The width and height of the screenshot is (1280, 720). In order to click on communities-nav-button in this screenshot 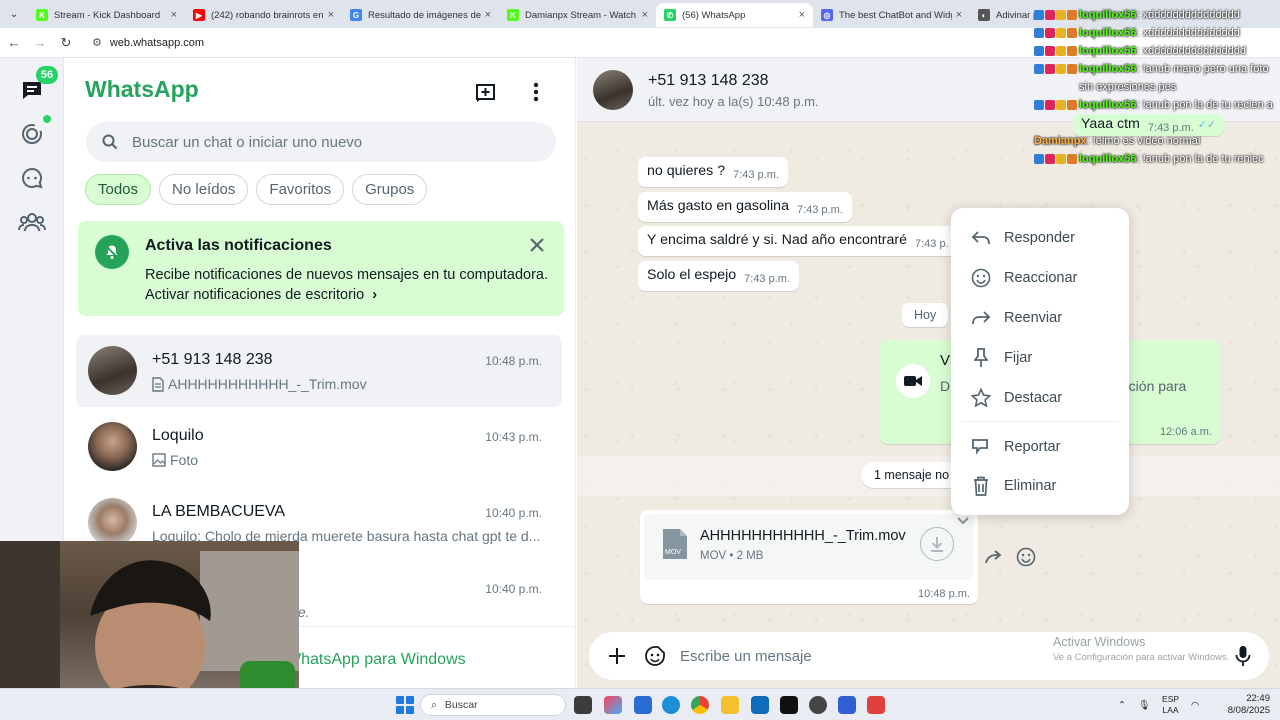, I will do `click(32, 222)`.